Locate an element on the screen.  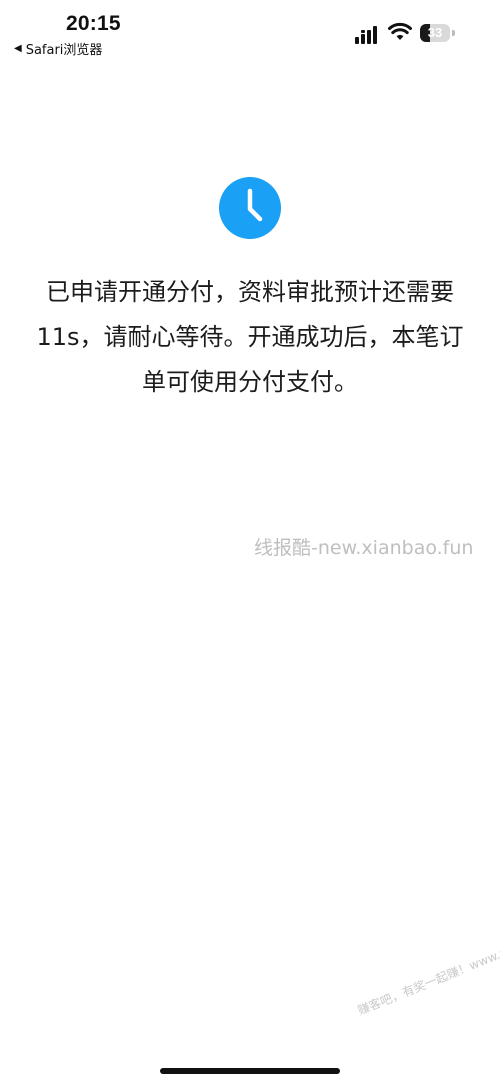
clock-icon is located at coordinates (250, 208).